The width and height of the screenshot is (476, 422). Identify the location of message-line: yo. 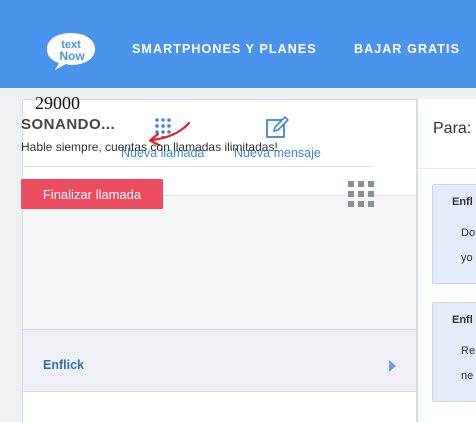
(467, 258).